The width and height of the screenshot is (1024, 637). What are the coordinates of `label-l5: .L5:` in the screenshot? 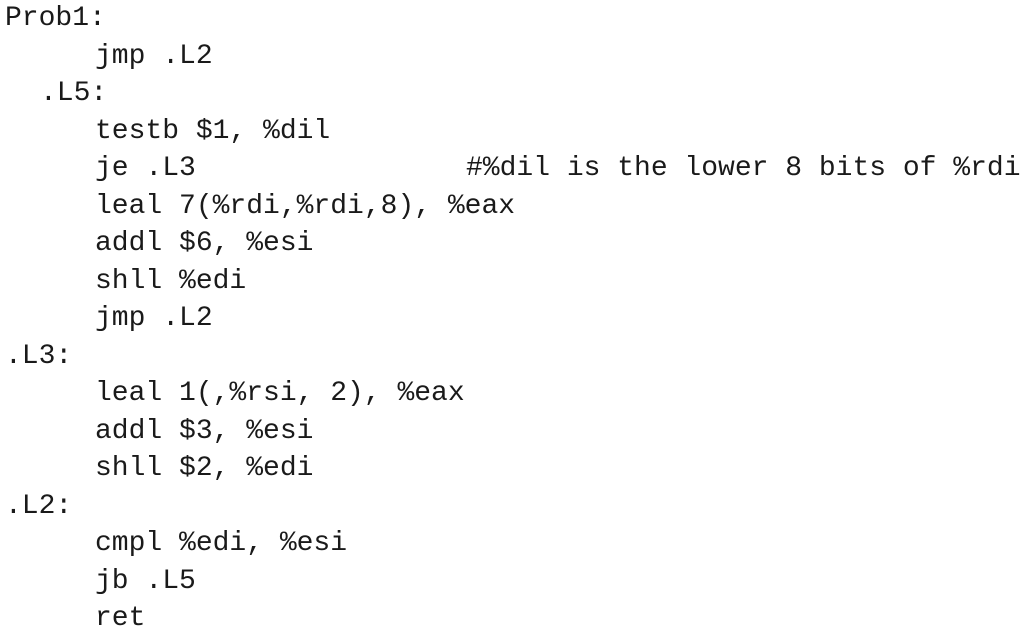 It's located at (74, 93).